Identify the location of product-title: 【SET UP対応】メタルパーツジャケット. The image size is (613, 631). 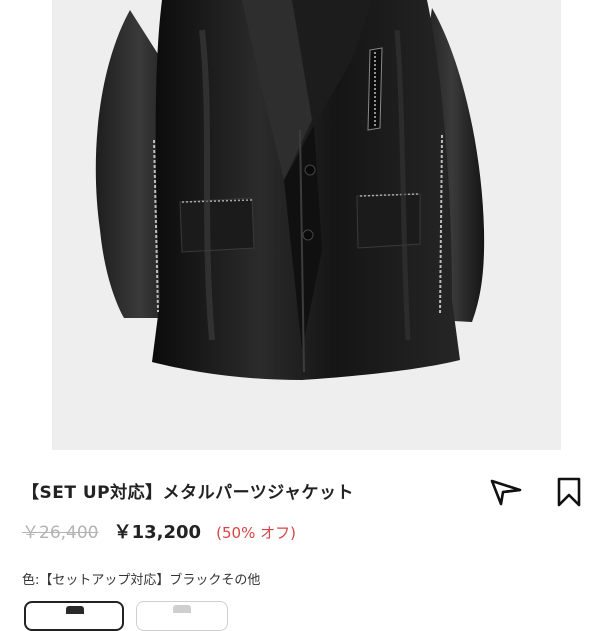
(188, 493).